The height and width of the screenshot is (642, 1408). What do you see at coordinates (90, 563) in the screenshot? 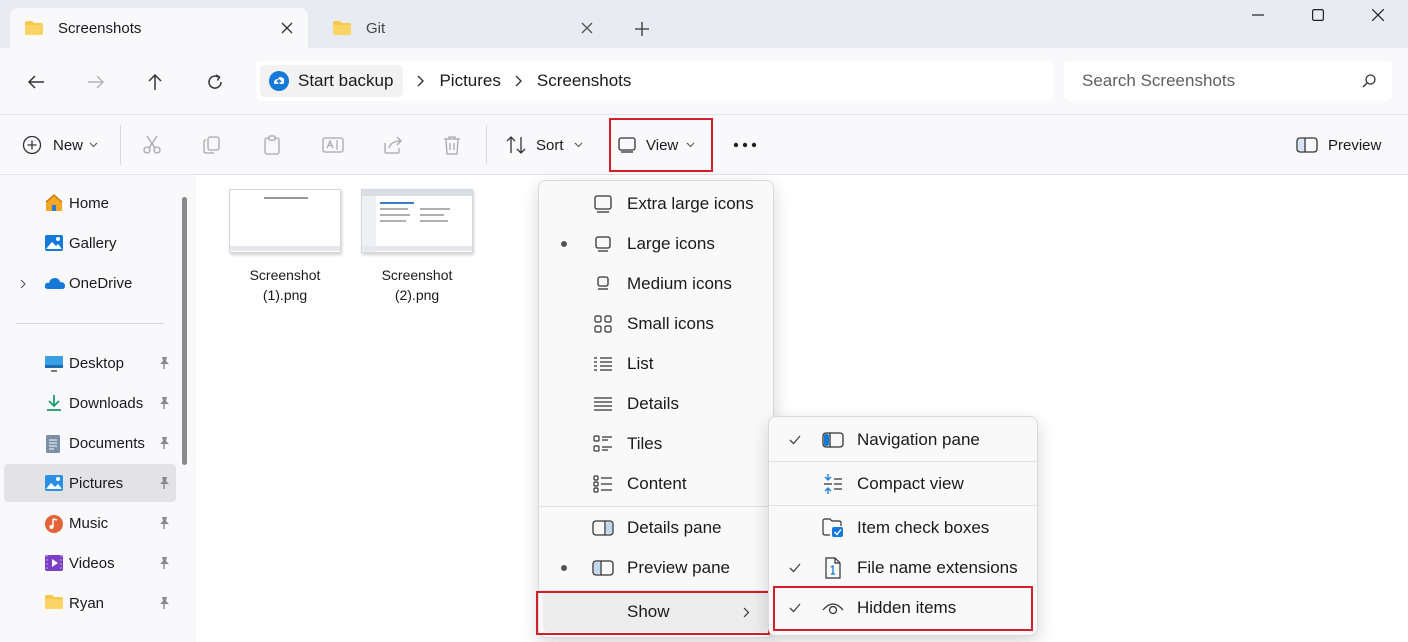
I see `nav-item-videos: Videos` at bounding box center [90, 563].